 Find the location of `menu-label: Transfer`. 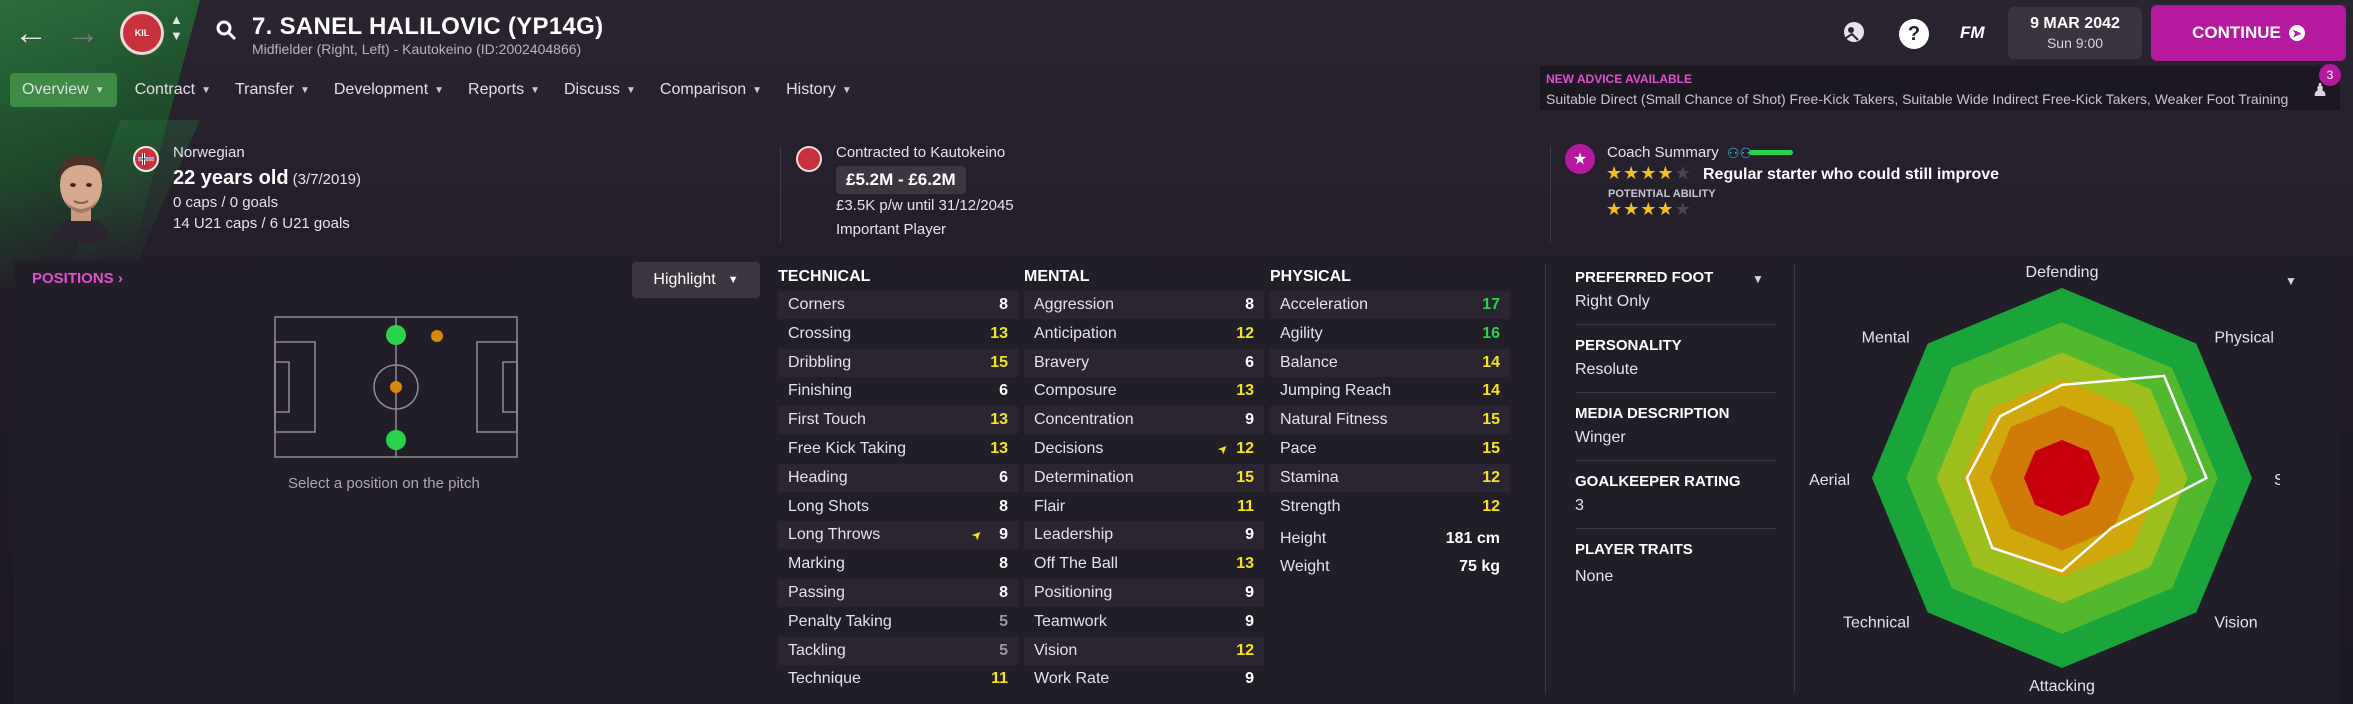

menu-label: Transfer is located at coordinates (264, 89).